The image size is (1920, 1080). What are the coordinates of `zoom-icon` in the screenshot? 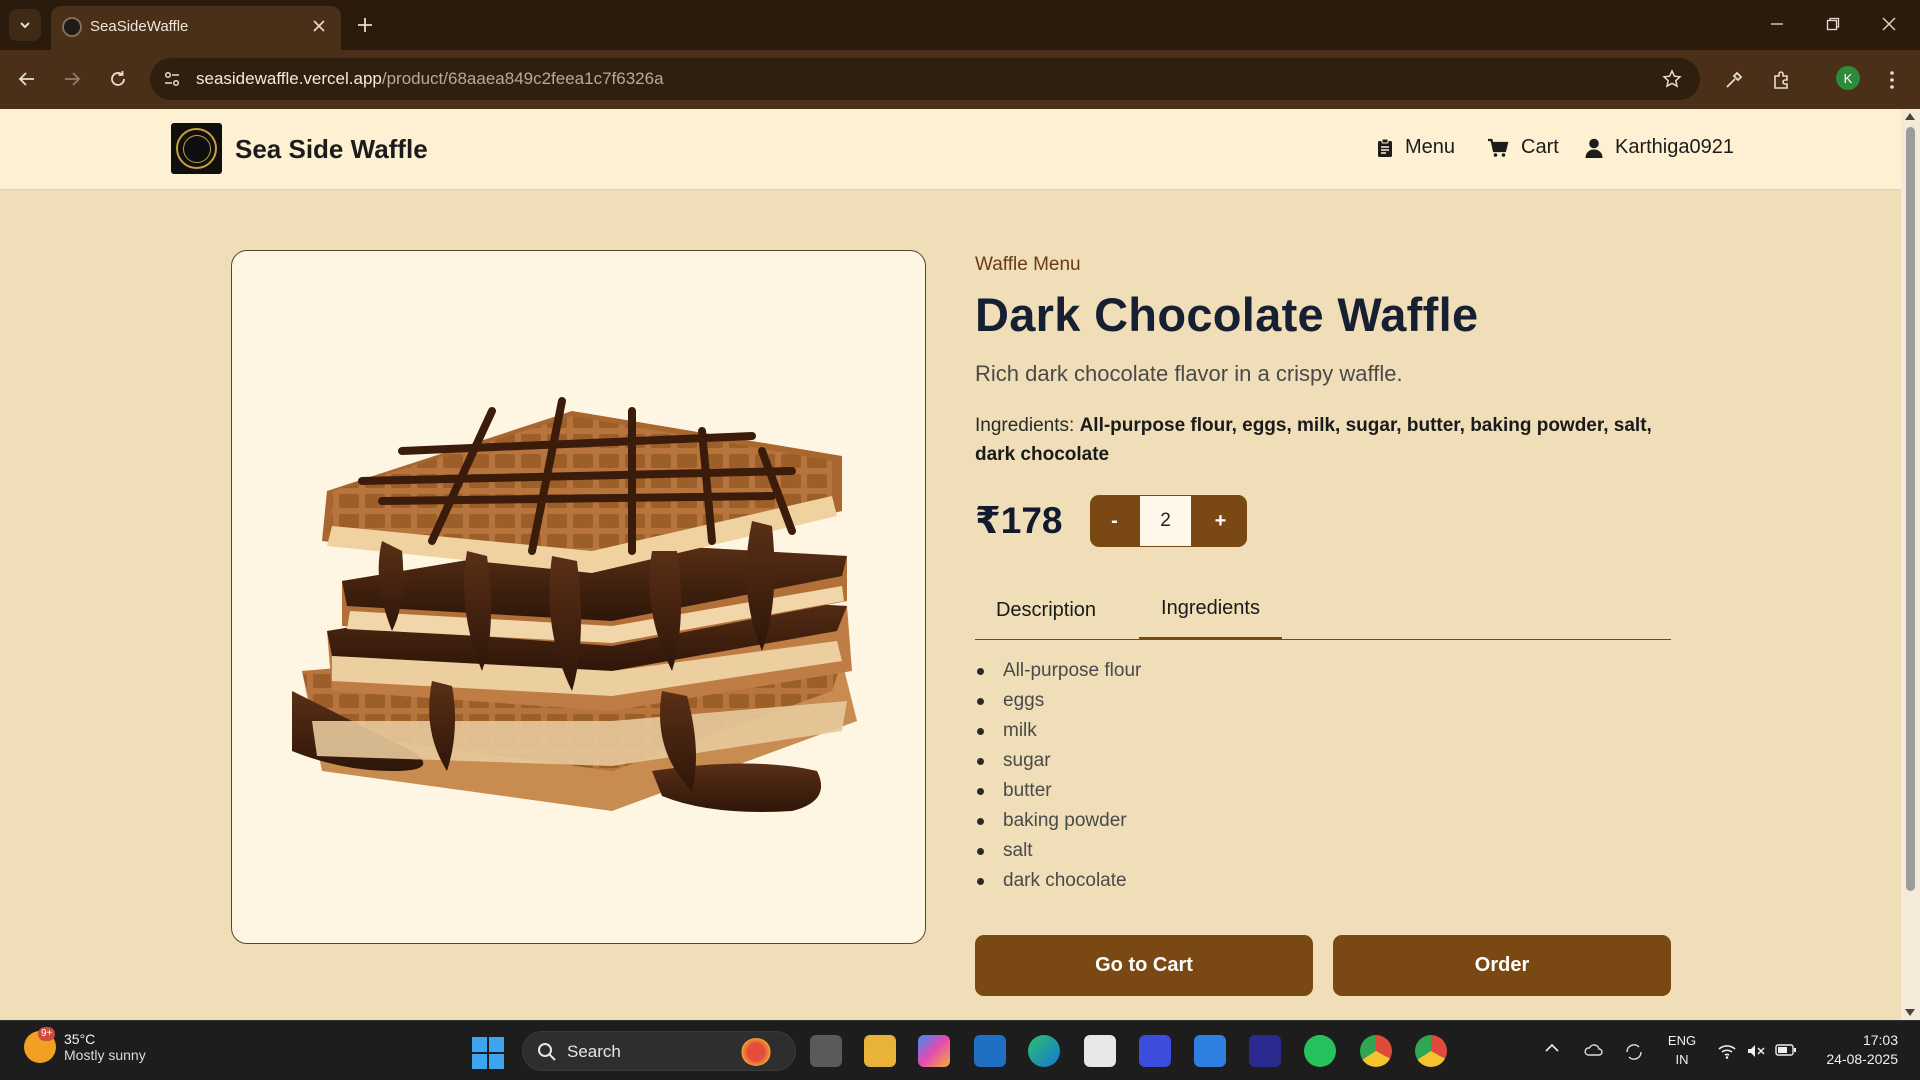 It's located at (1210, 1051).